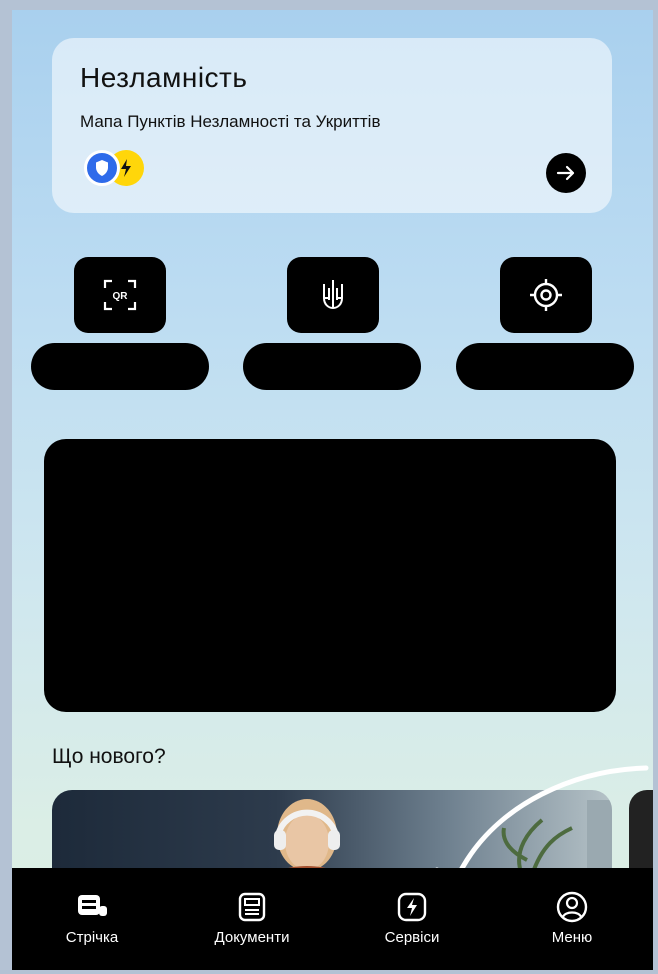 Image resolution: width=658 pixels, height=974 pixels. I want to click on documents-icon, so click(252, 907).